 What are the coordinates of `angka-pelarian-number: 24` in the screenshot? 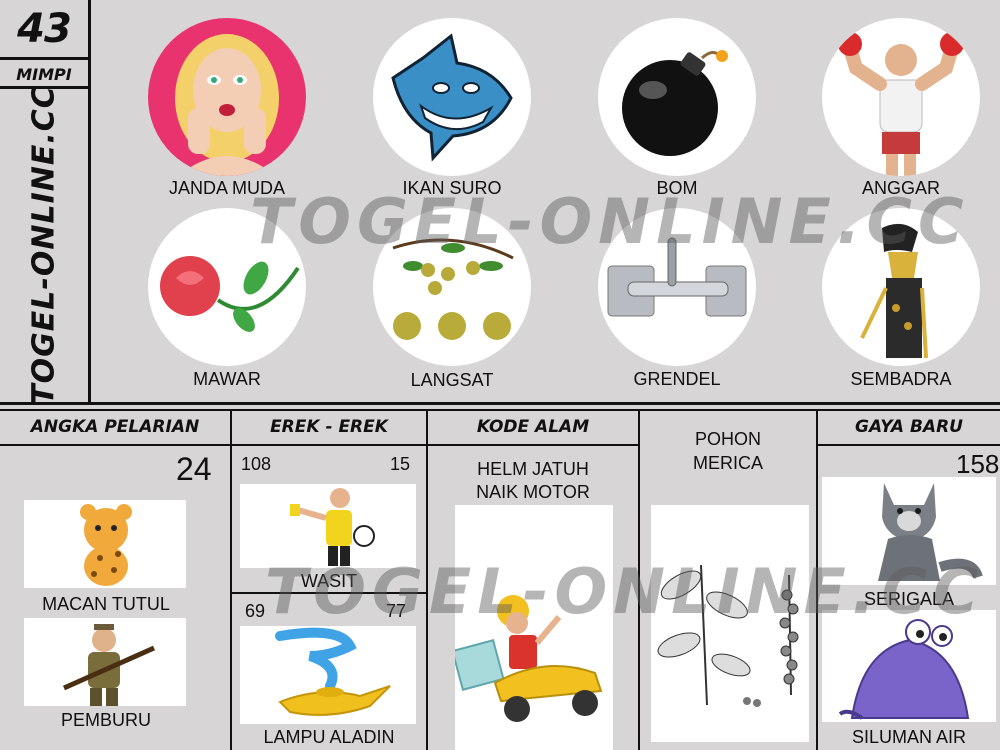 It's located at (194, 469).